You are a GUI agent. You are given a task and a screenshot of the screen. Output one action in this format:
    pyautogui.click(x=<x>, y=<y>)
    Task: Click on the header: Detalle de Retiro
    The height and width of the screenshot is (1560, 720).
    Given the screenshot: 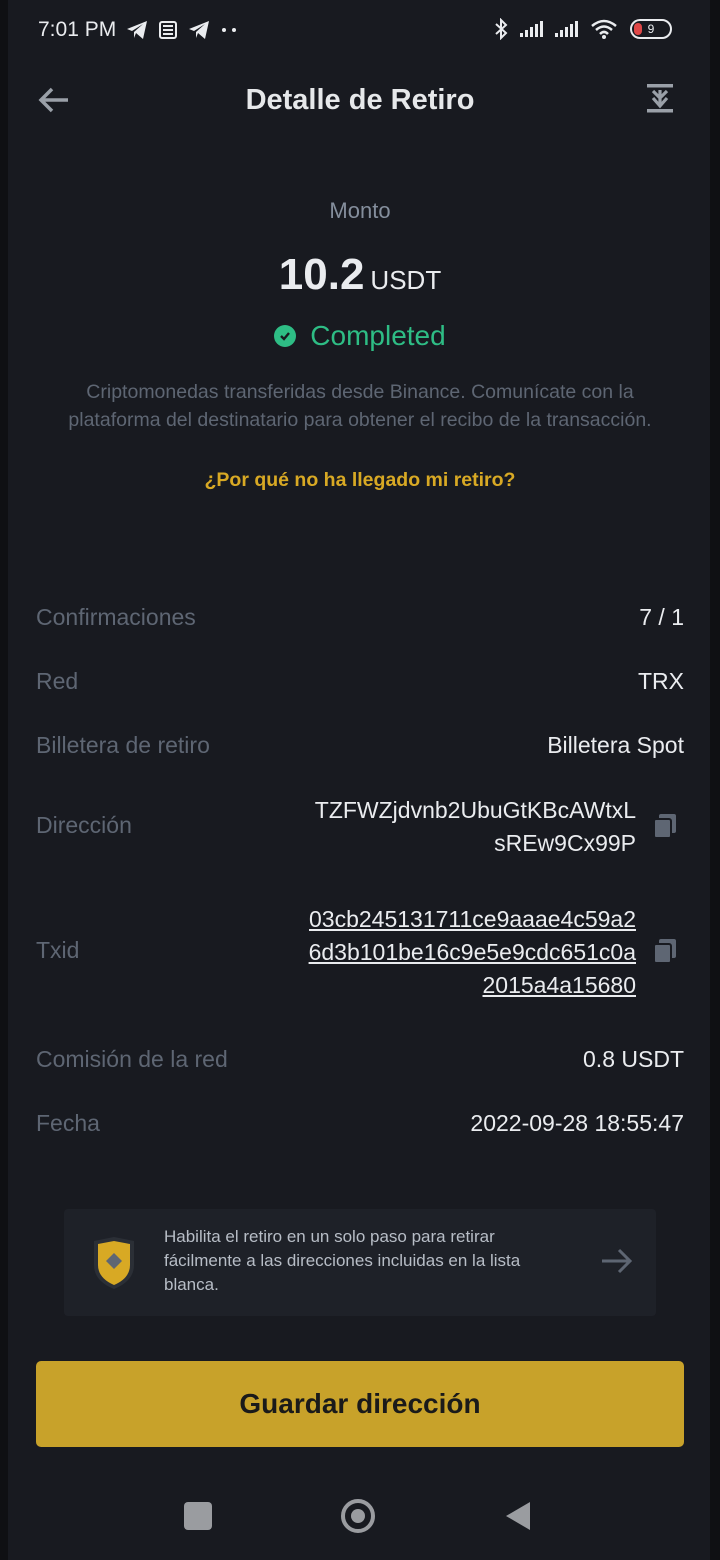 What is the action you would take?
    pyautogui.click(x=360, y=102)
    